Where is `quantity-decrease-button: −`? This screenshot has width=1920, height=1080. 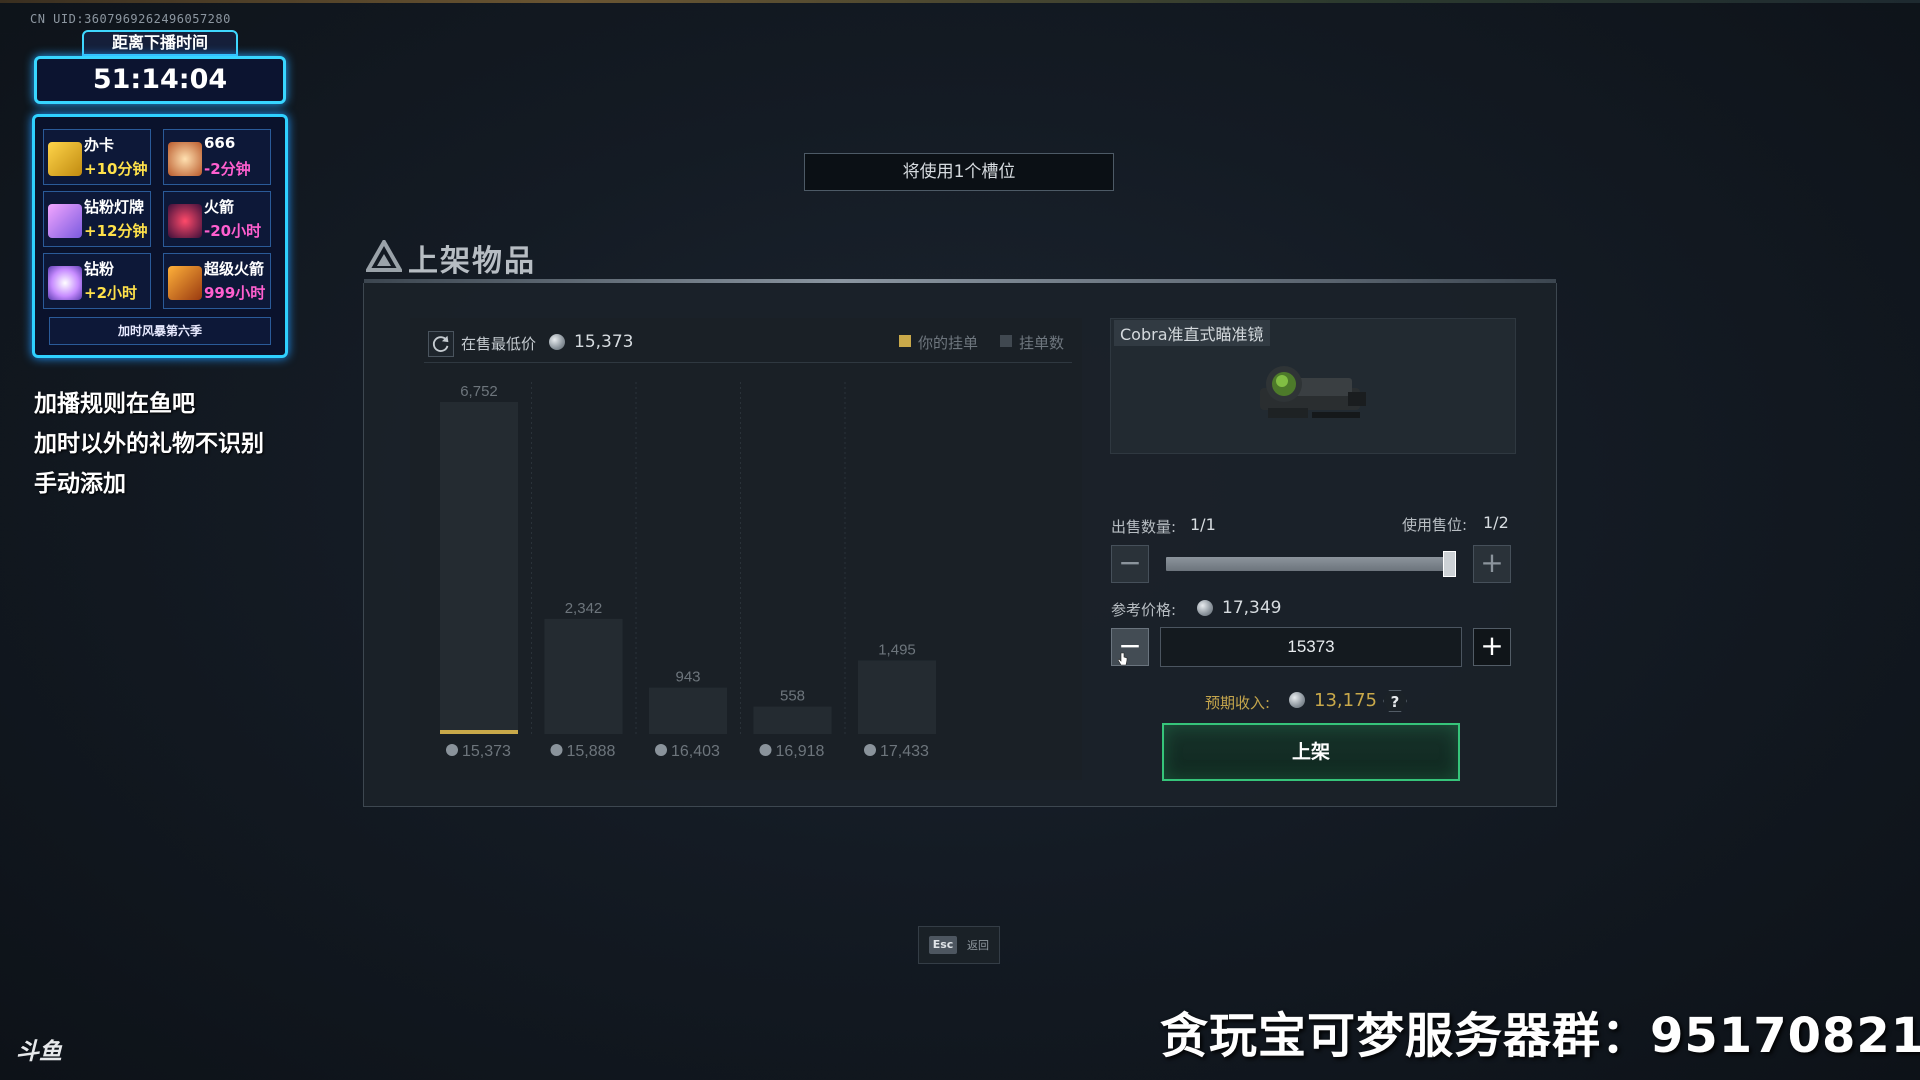
quantity-decrease-button: − is located at coordinates (1130, 564).